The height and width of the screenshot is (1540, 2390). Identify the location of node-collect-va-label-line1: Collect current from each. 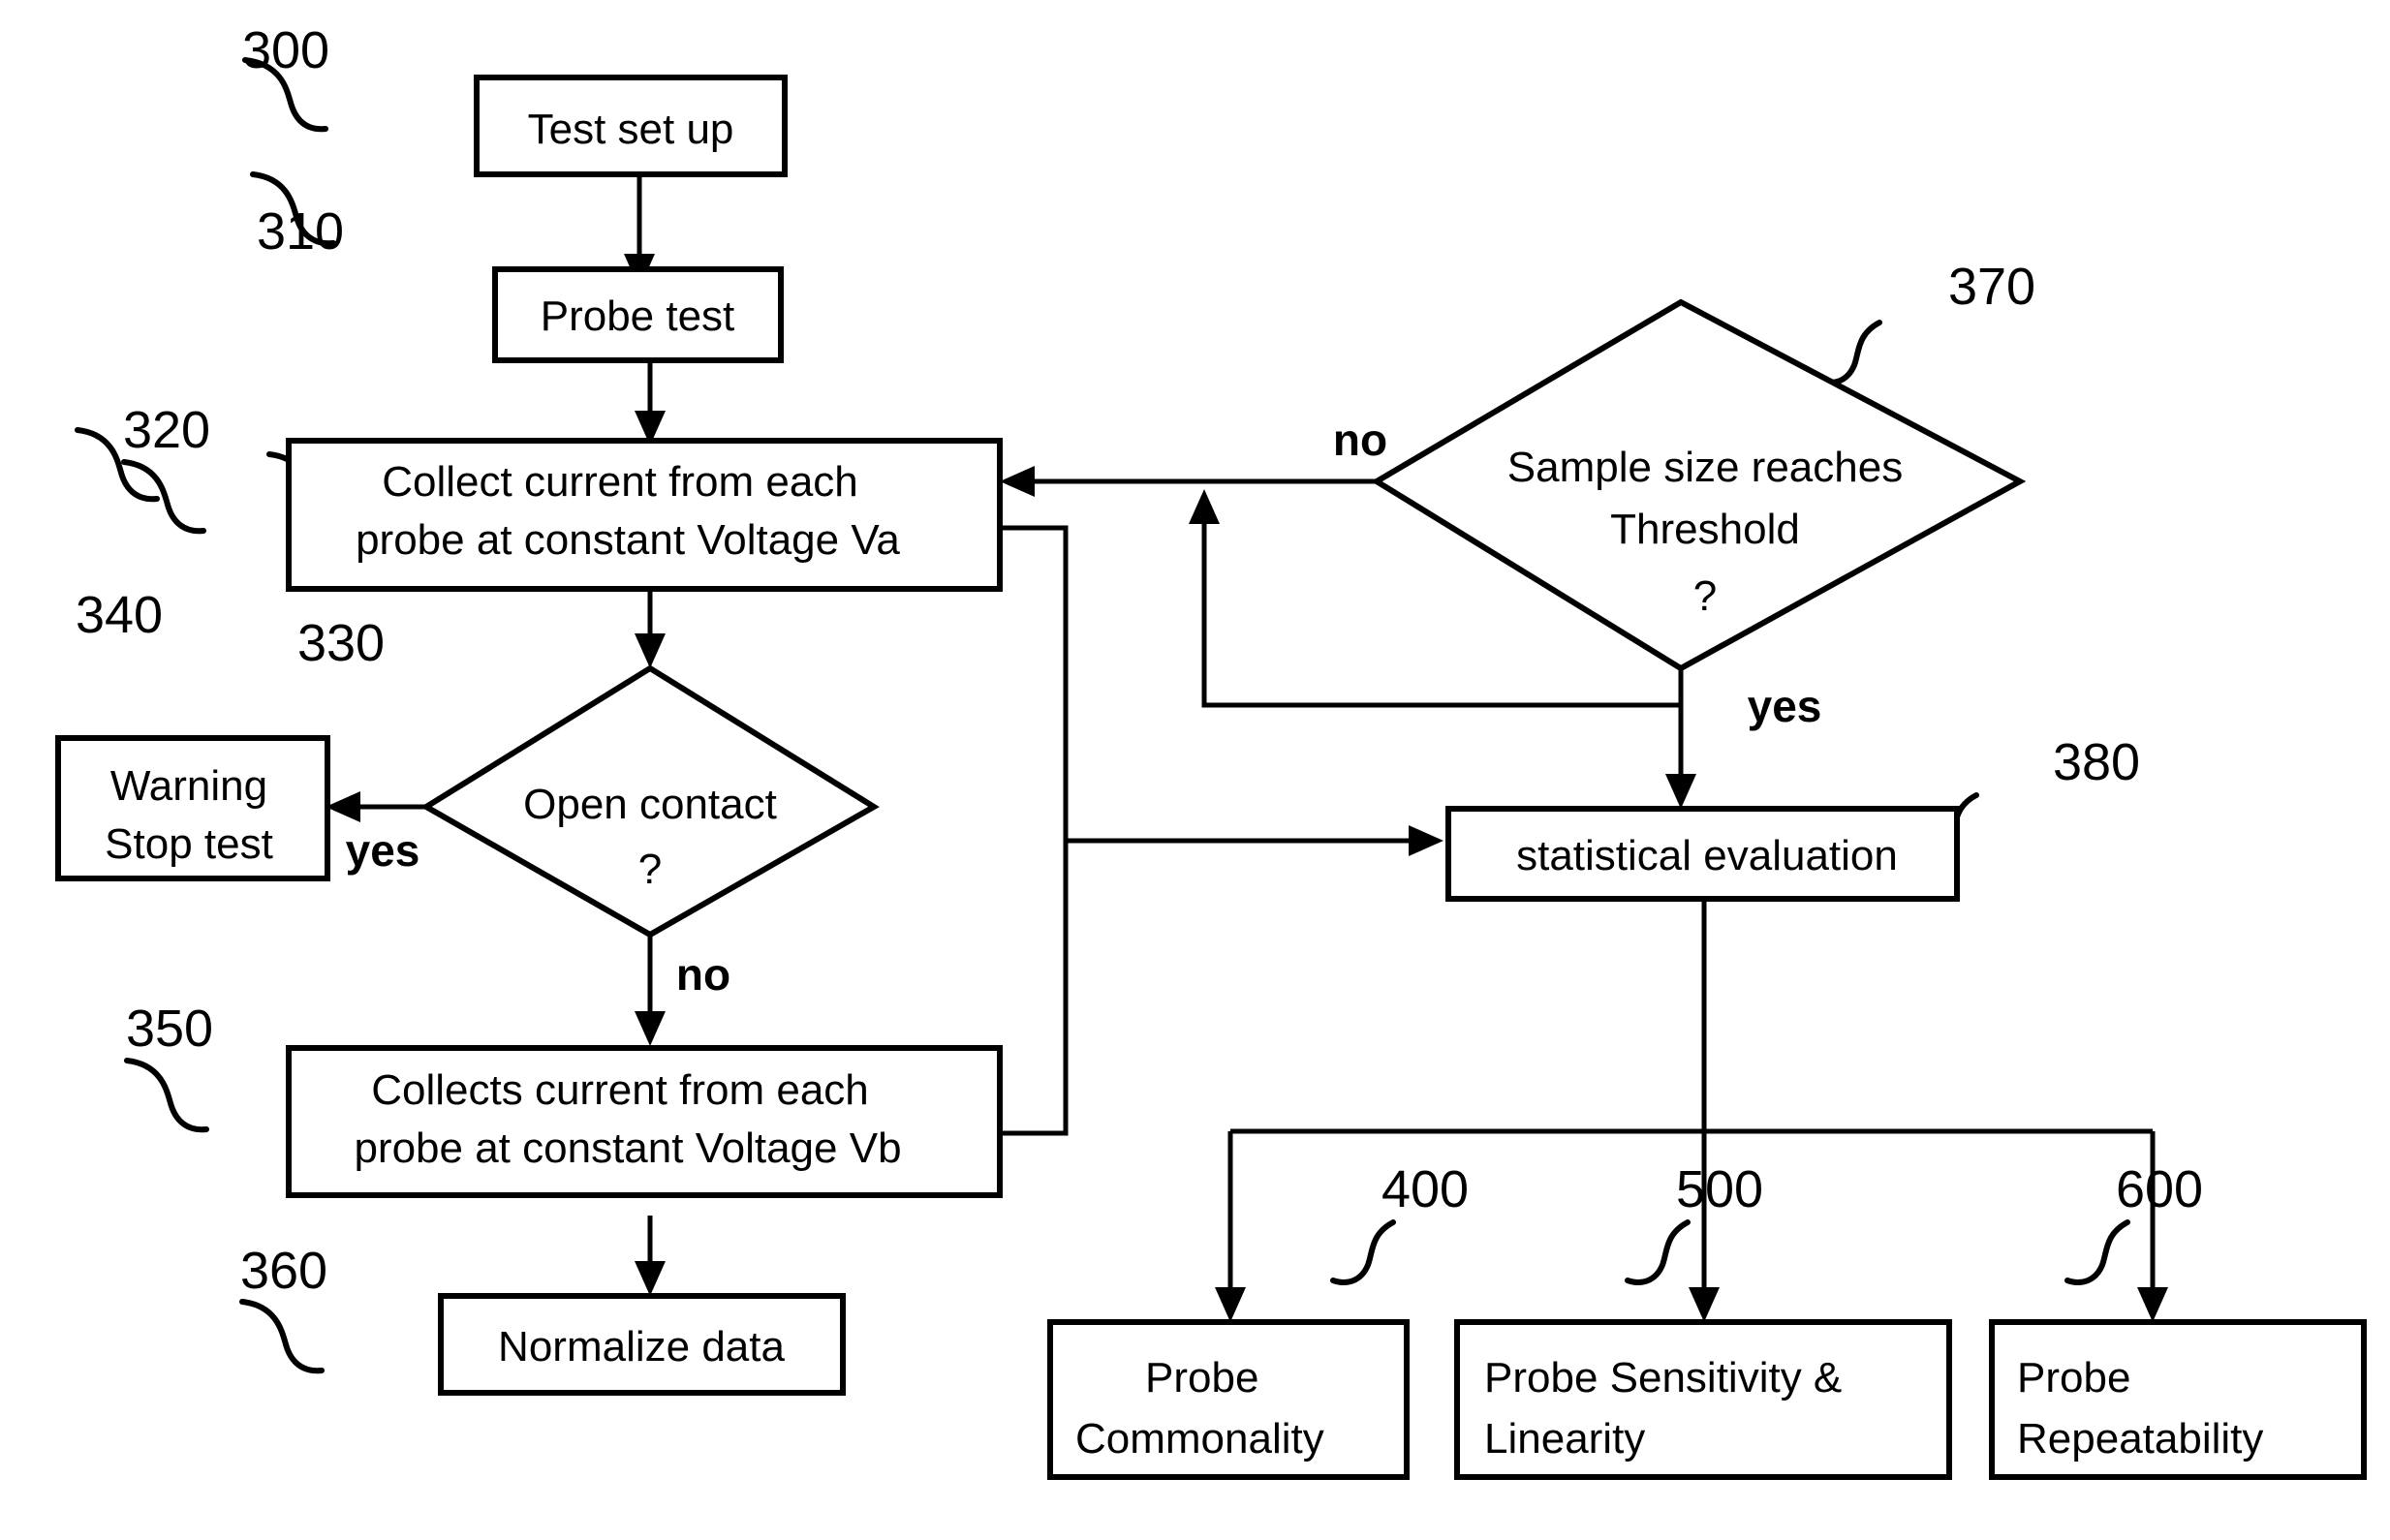
(620, 482).